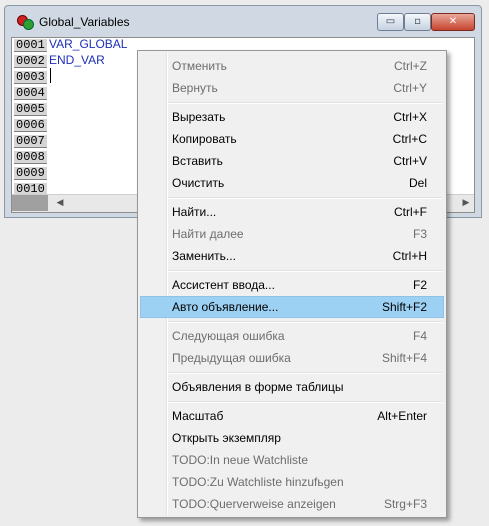  I want to click on gutter-corner, so click(30, 203).